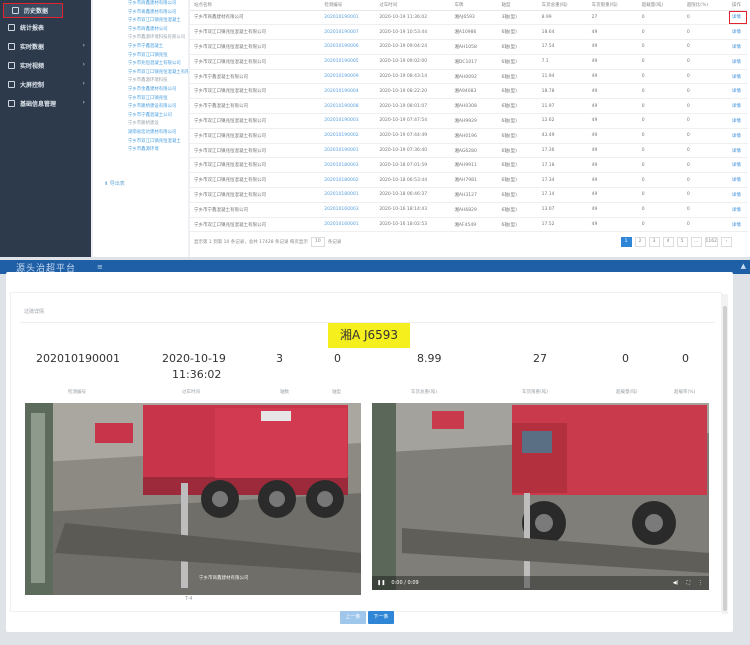 This screenshot has width=750, height=645. Describe the element at coordinates (140, 73) in the screenshot. I see `tree-item: 宁乡市双江口镇兆恒混凝土有限公司` at that location.